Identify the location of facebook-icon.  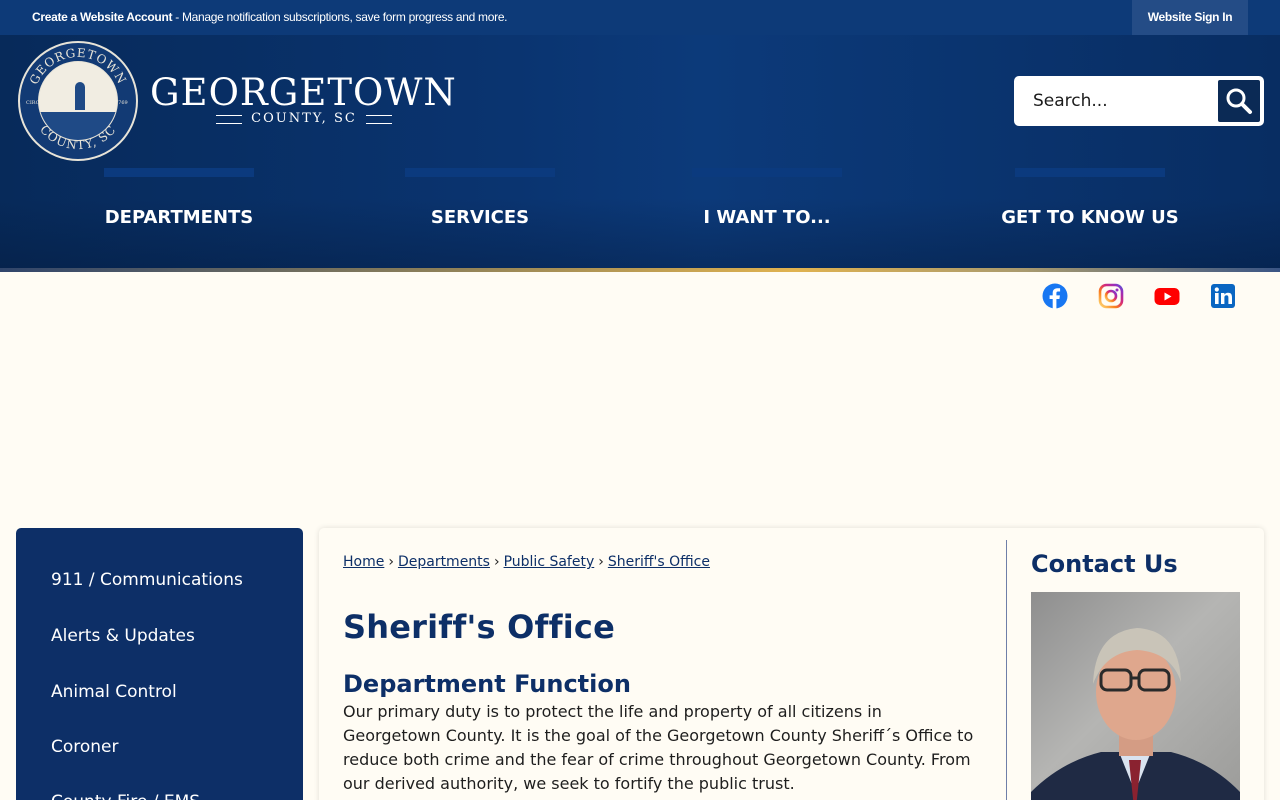
(1055, 296).